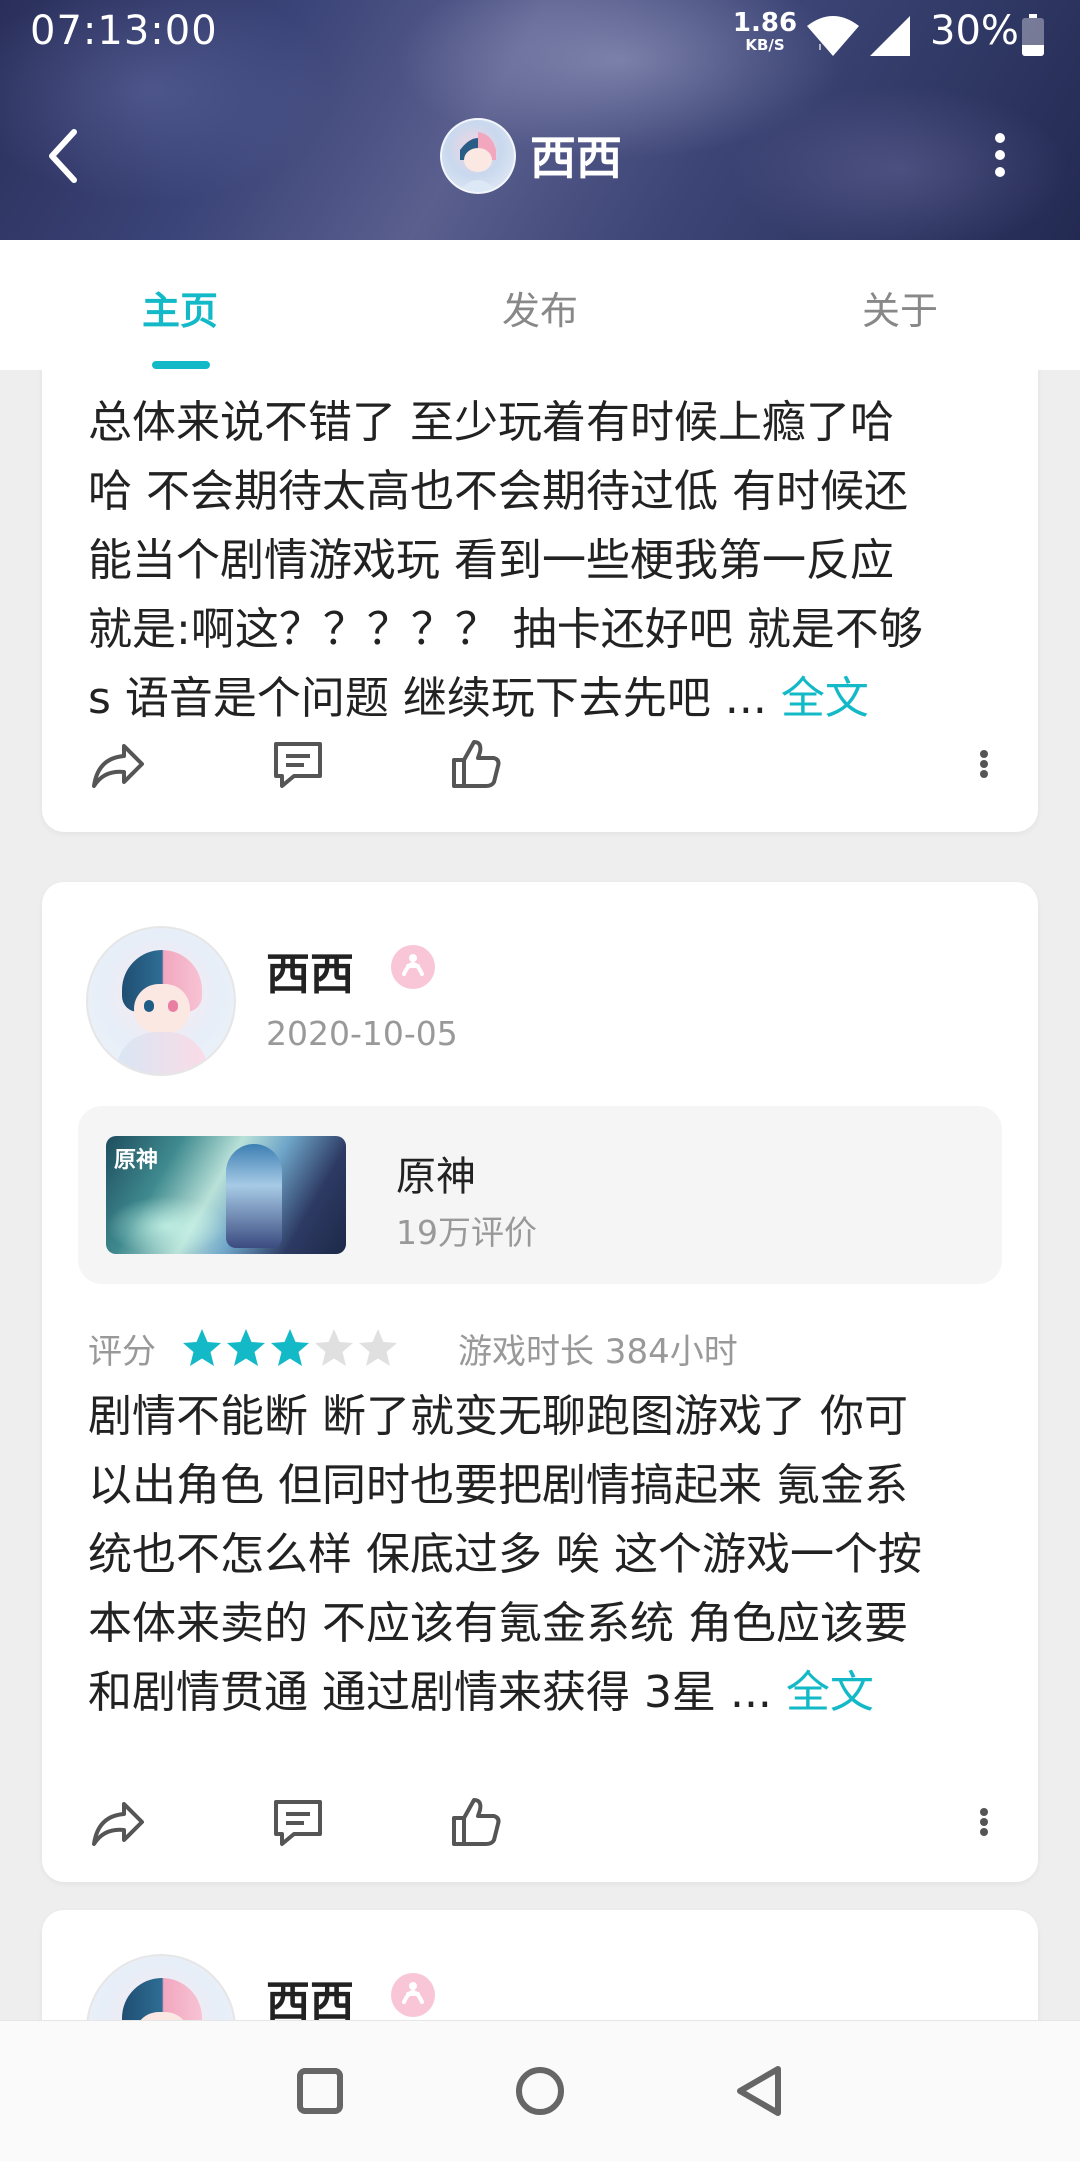 The height and width of the screenshot is (2161, 1080). Describe the element at coordinates (124, 31) in the screenshot. I see `status-time: 07:13:00` at that location.